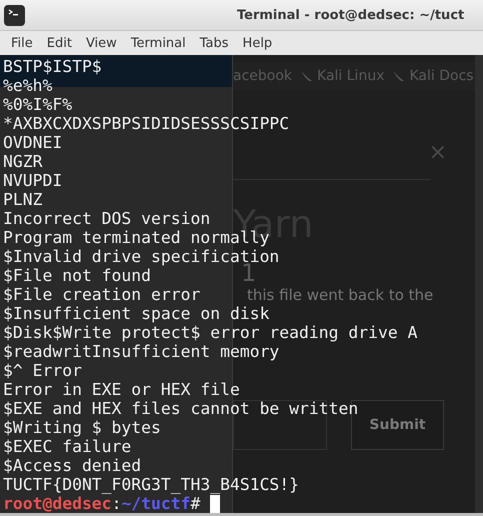 This screenshot has height=516, width=483. Describe the element at coordinates (158, 43) in the screenshot. I see `menu-item: Terminal` at that location.